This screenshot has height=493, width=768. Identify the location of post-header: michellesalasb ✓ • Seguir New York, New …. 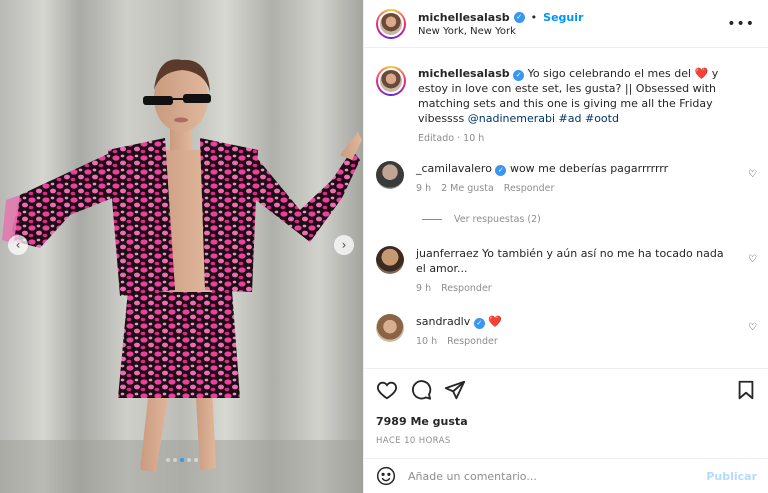
(566, 24).